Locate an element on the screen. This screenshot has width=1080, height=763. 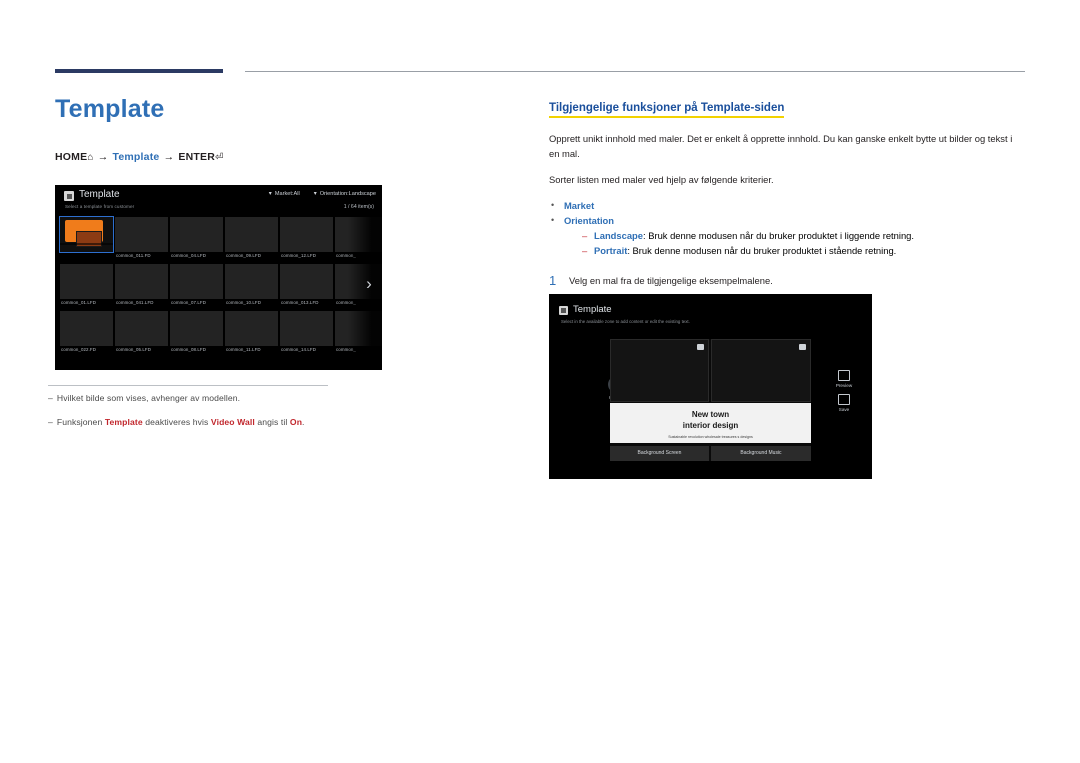
screenshot1-title: Template is located at coordinates (99, 194).